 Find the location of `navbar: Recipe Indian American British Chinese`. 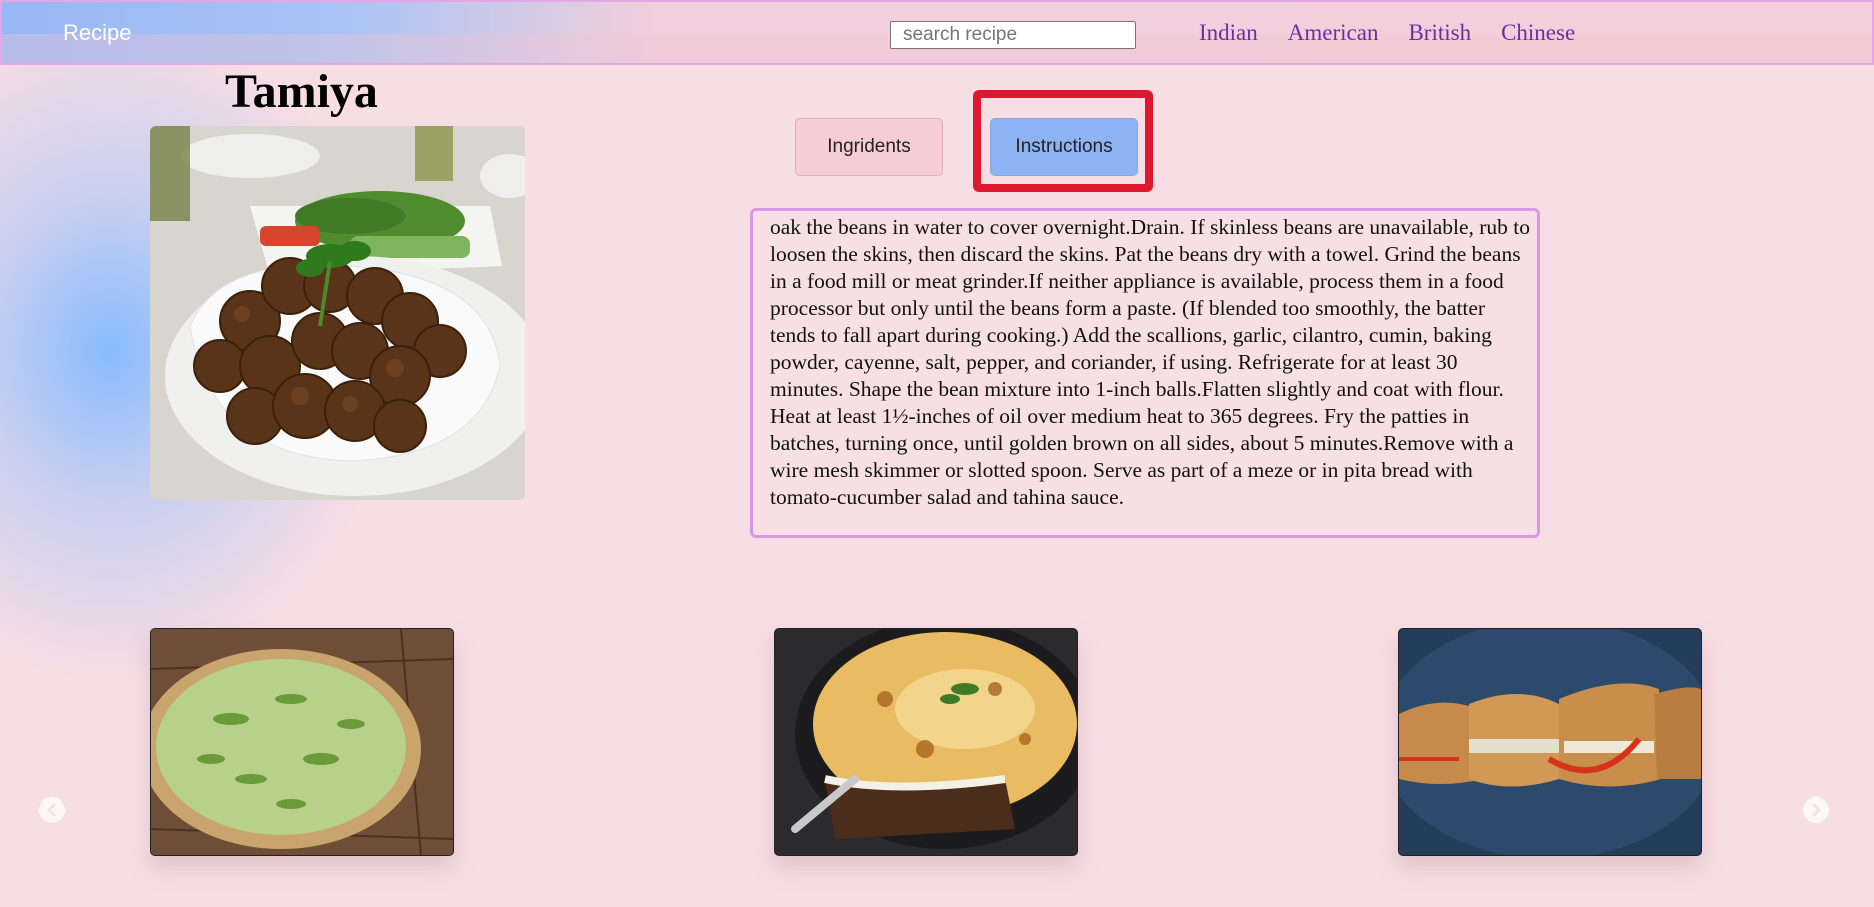

navbar: Recipe Indian American British Chinese is located at coordinates (937, 32).